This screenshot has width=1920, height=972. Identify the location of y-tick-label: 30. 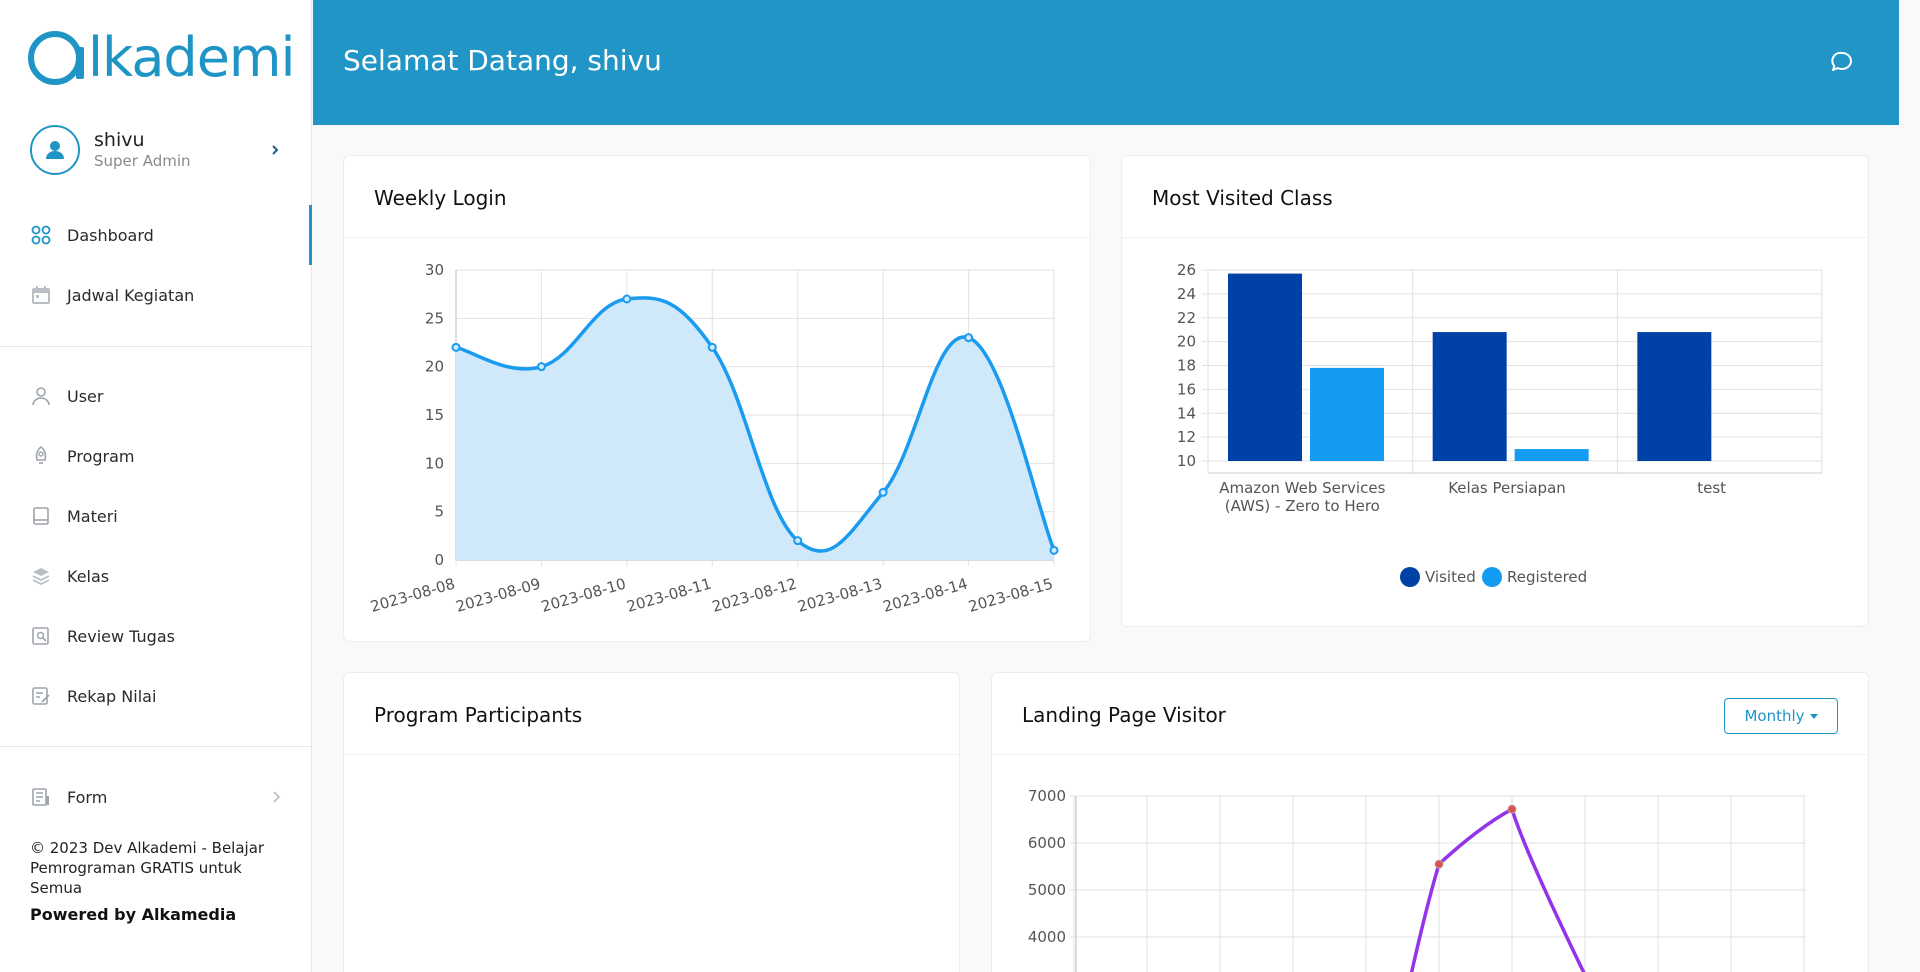
(434, 270).